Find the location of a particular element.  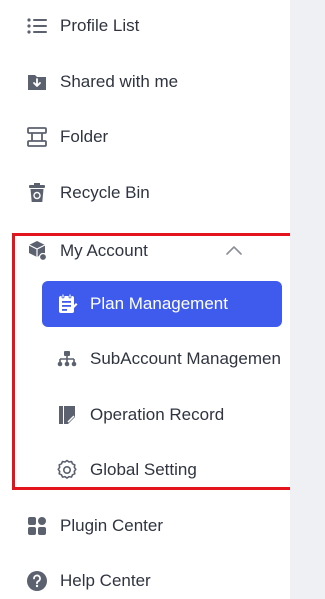

nav-item-label: Plugin Center is located at coordinates (112, 525).